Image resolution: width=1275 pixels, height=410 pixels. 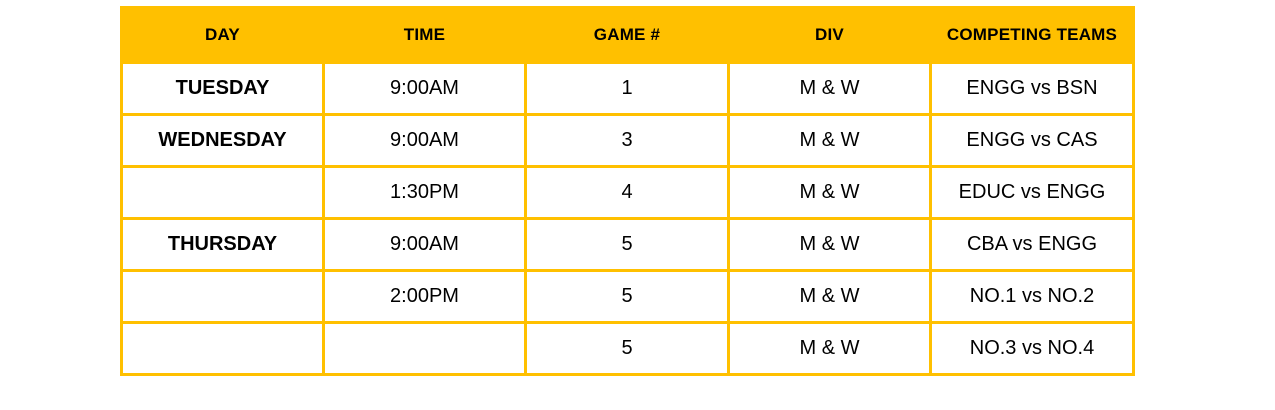 What do you see at coordinates (1032, 296) in the screenshot?
I see `cell-teams: NO.1 vs NO.2` at bounding box center [1032, 296].